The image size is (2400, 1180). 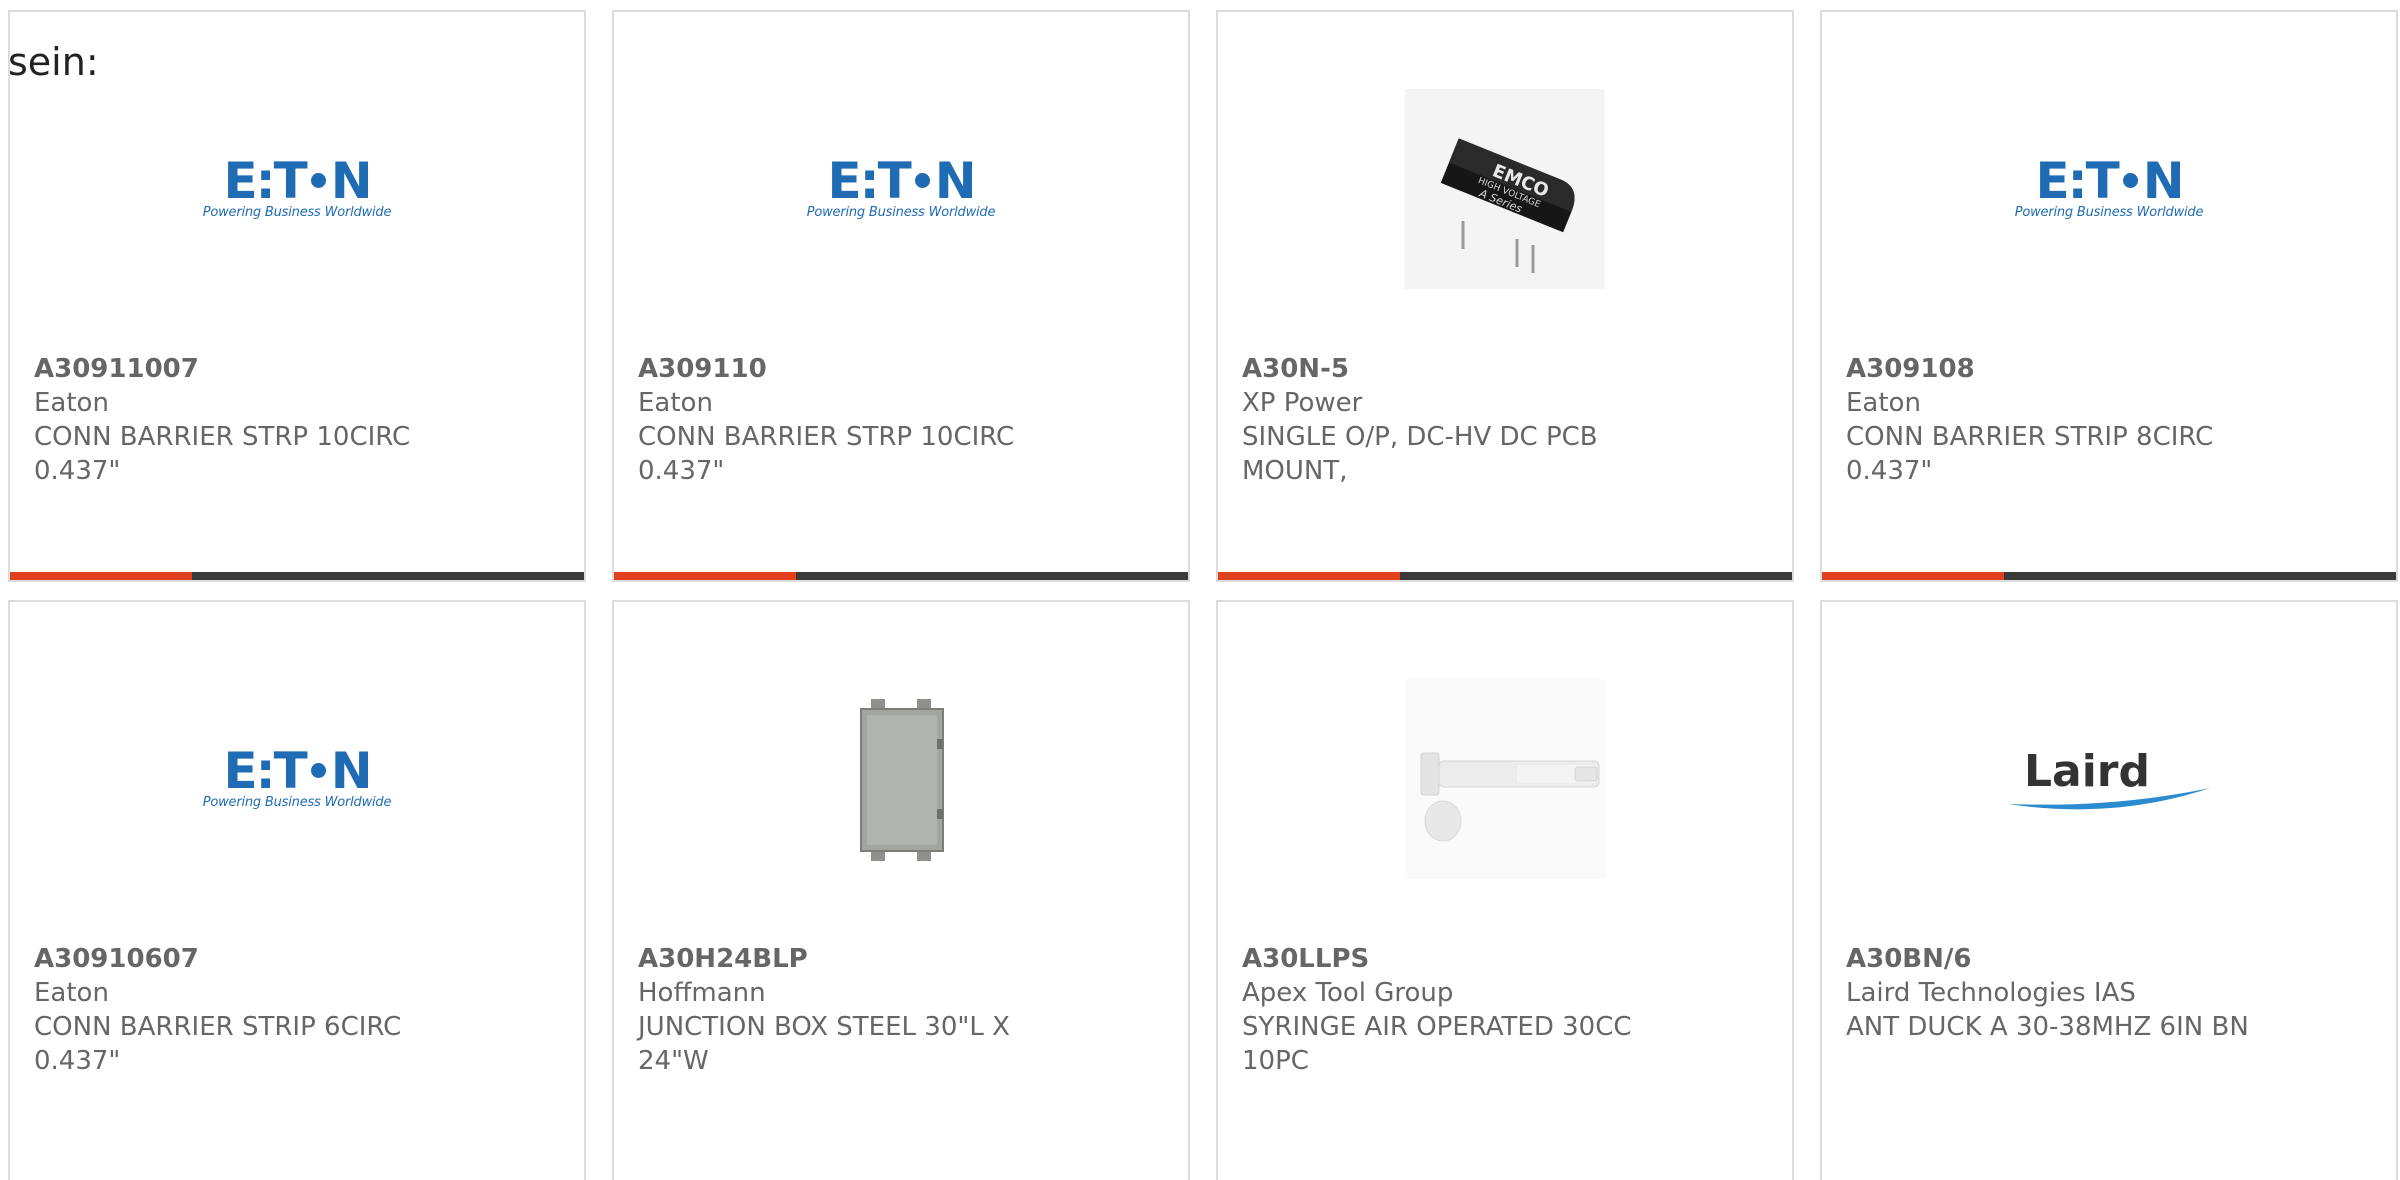 I want to click on description: CONN BARRIER STRIP 8CIRC, so click(x=2030, y=437).